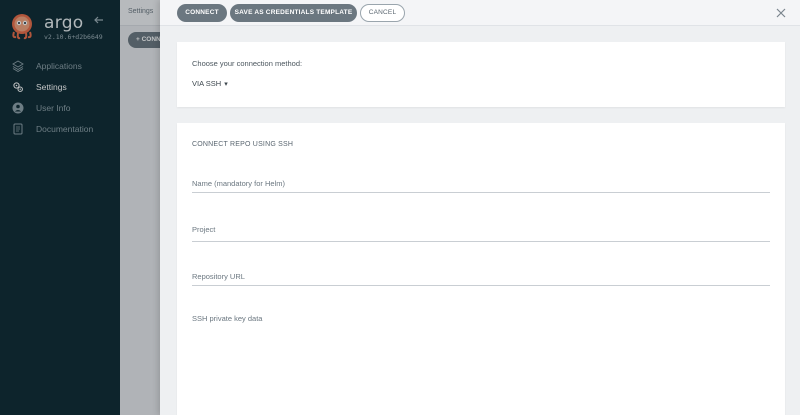  I want to click on form-section-title: CONNECT REPO USING SSH, so click(243, 144).